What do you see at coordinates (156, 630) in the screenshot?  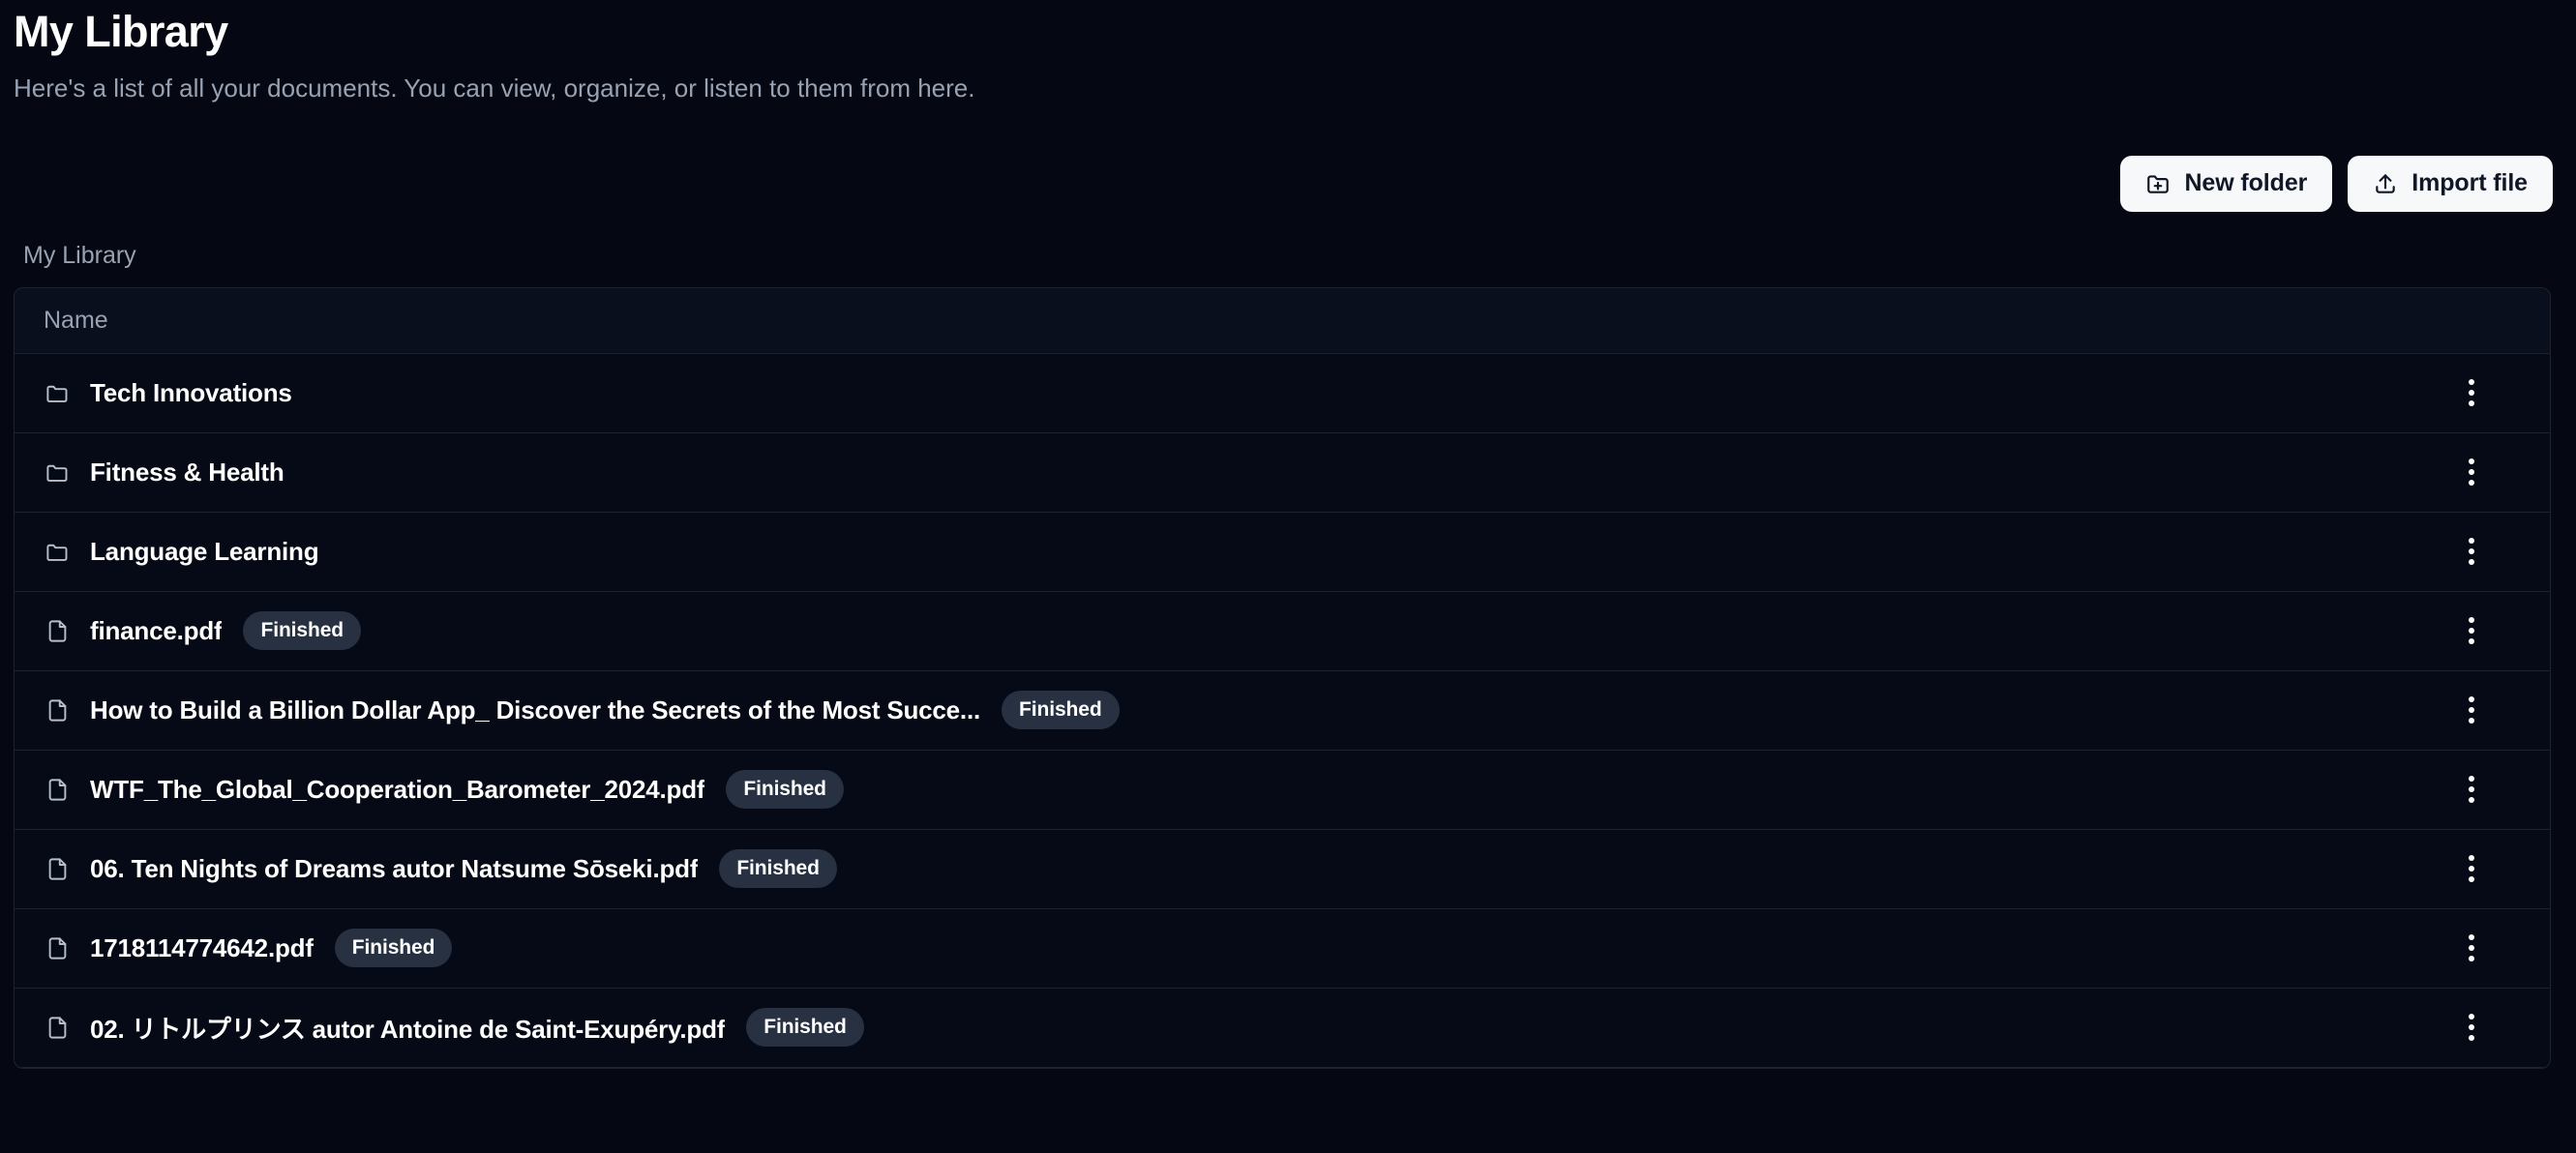 I see `row-label: finance.pdf` at bounding box center [156, 630].